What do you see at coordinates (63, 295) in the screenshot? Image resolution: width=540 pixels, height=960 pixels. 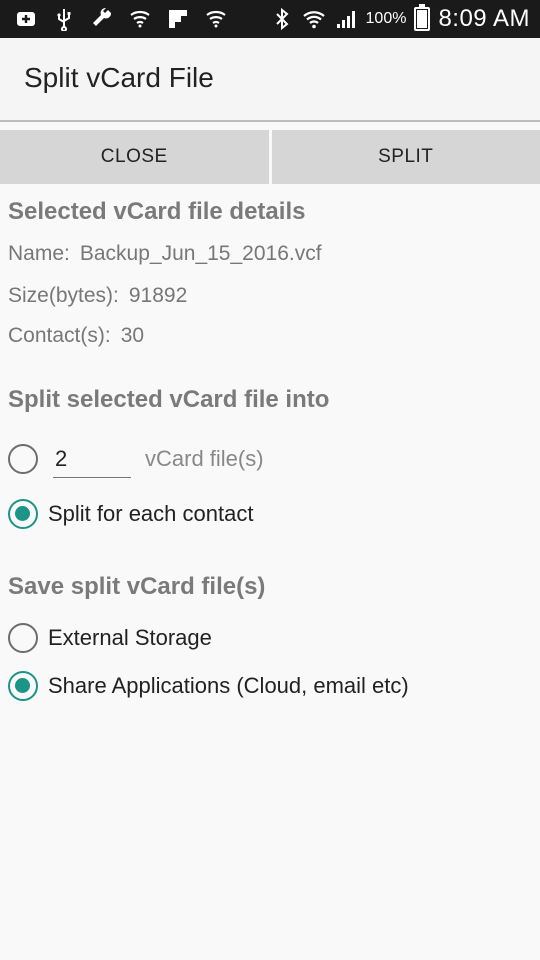 I see `file-size-label: Size(bytes):` at bounding box center [63, 295].